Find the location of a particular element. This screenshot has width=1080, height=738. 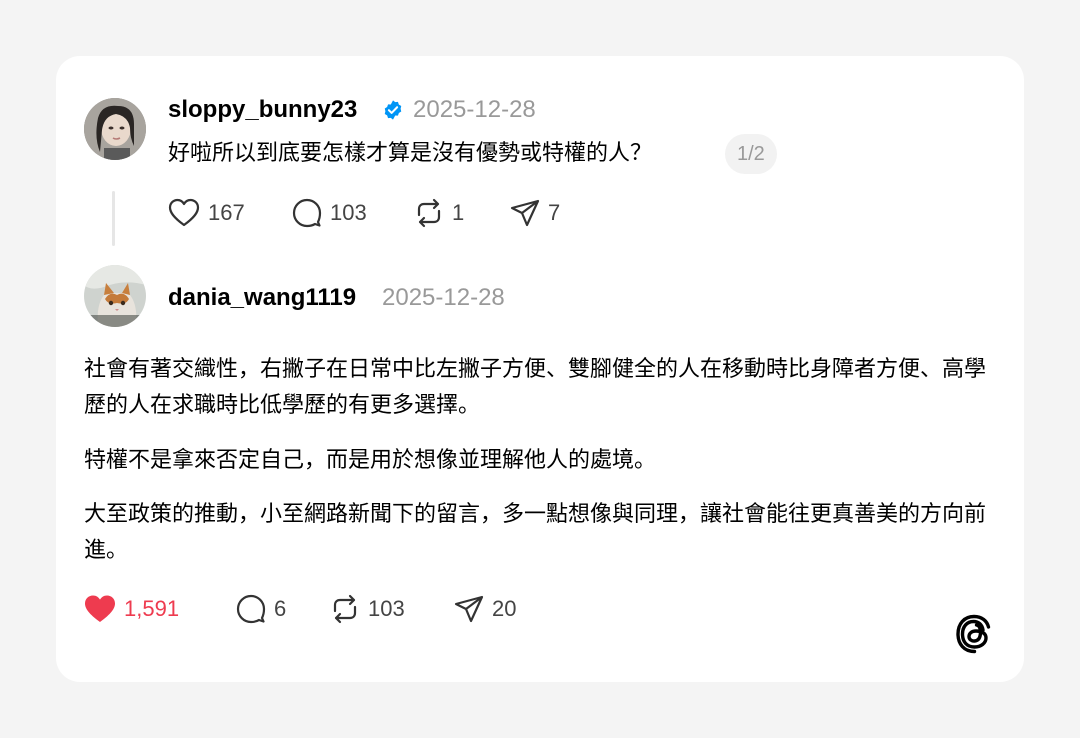

post2-comment-button: 6 is located at coordinates (261, 609).